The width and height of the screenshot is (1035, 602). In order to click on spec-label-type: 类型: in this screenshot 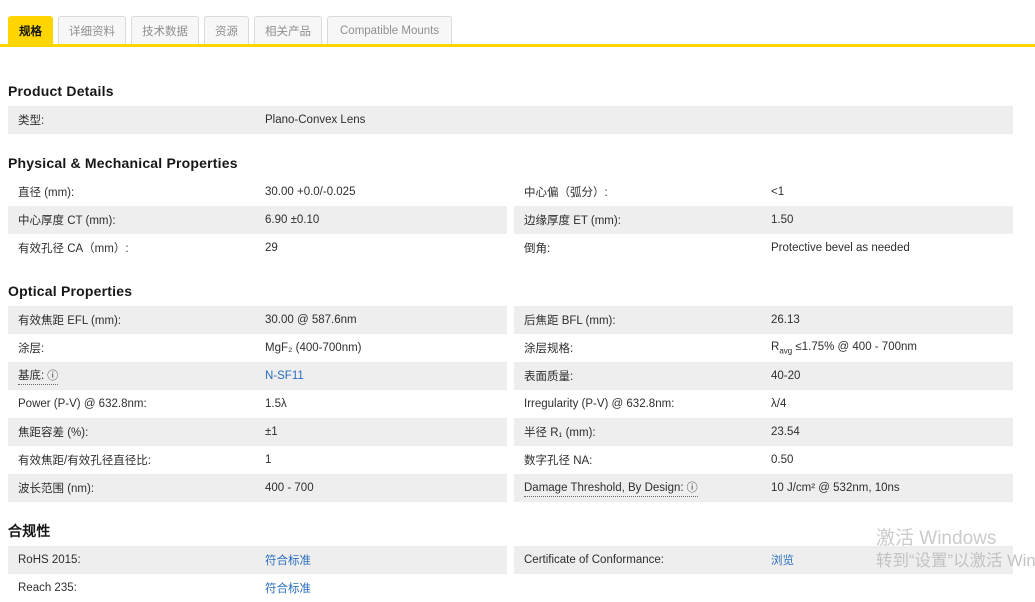, I will do `click(31, 121)`.